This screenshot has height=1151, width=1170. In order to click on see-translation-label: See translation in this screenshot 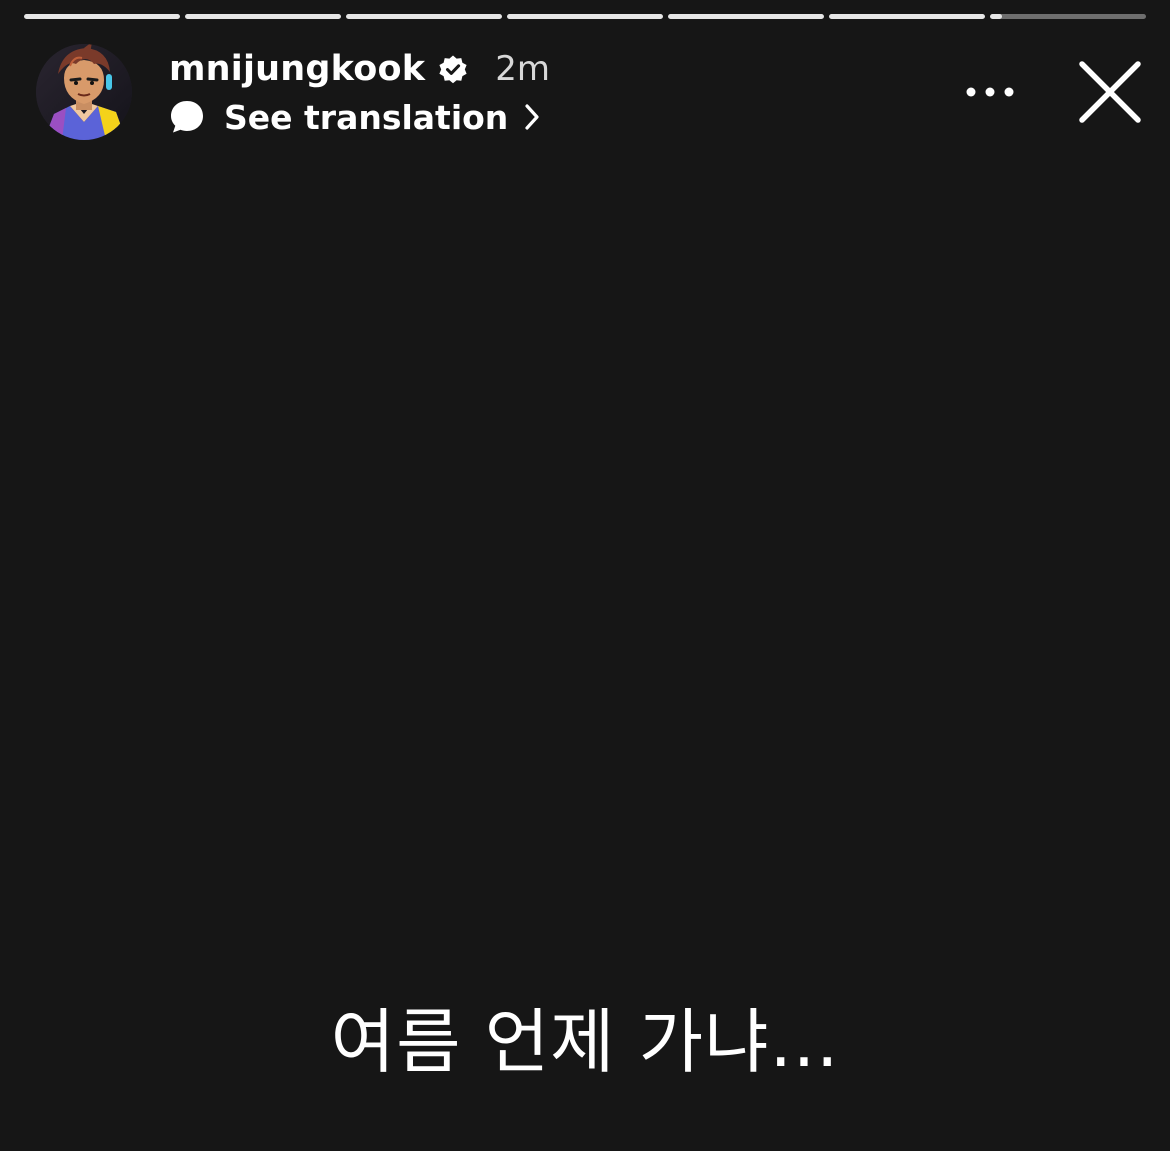, I will do `click(366, 117)`.